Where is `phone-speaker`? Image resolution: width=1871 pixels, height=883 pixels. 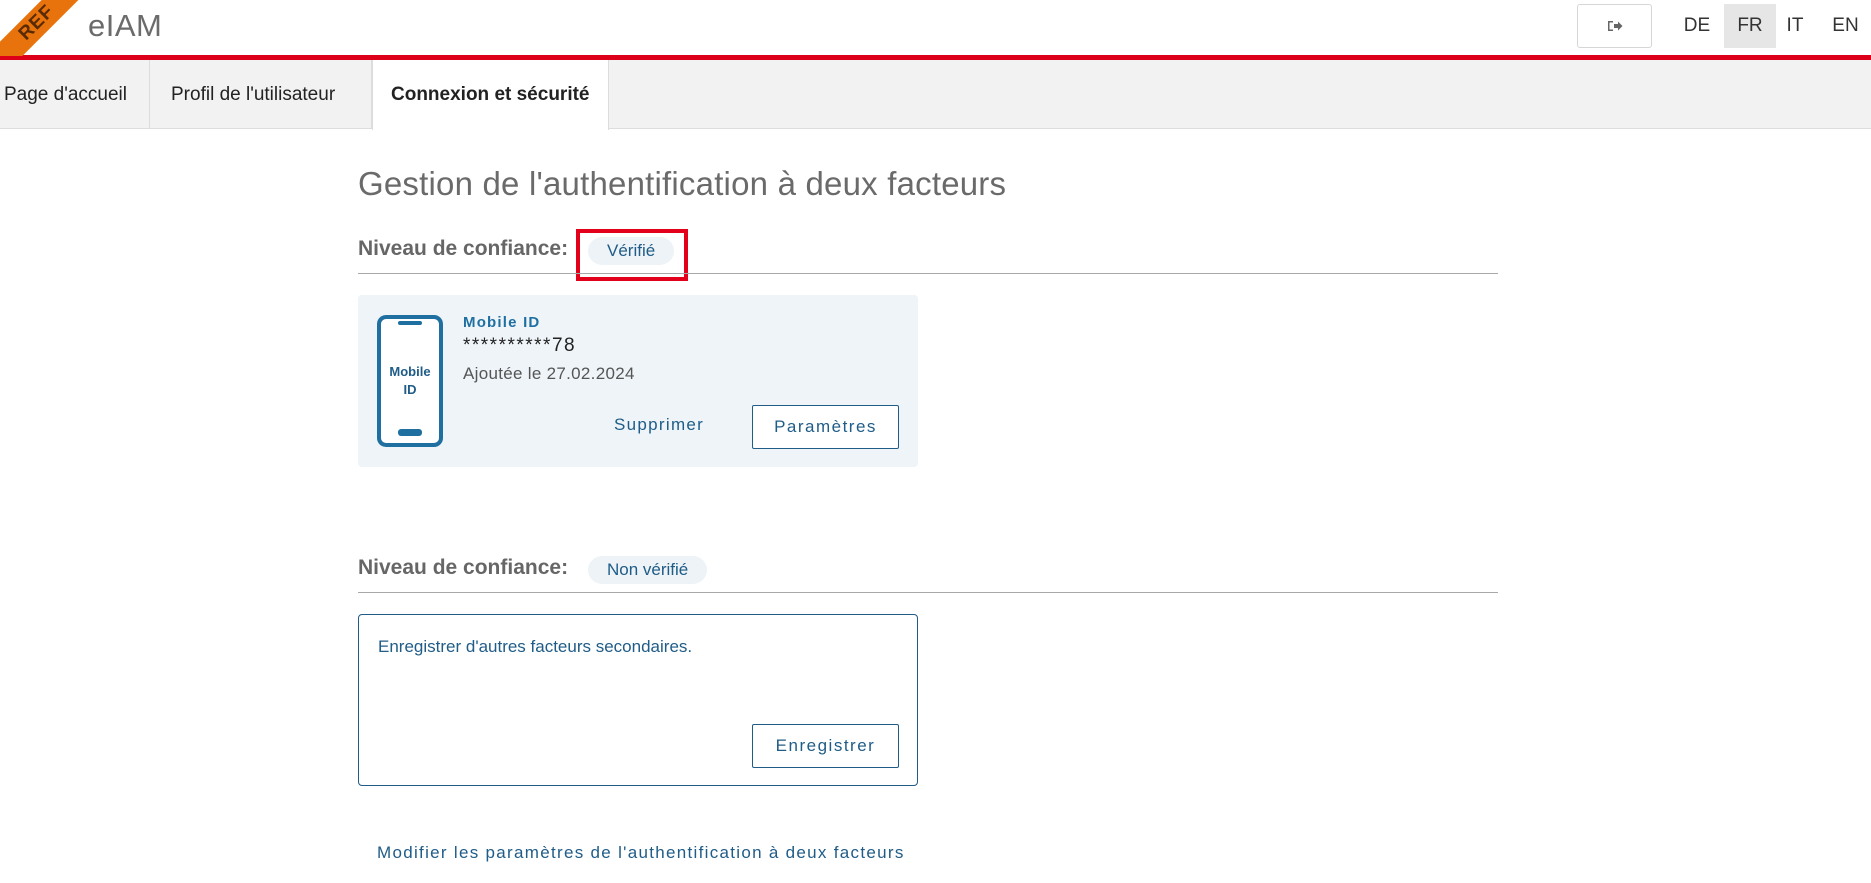 phone-speaker is located at coordinates (410, 323).